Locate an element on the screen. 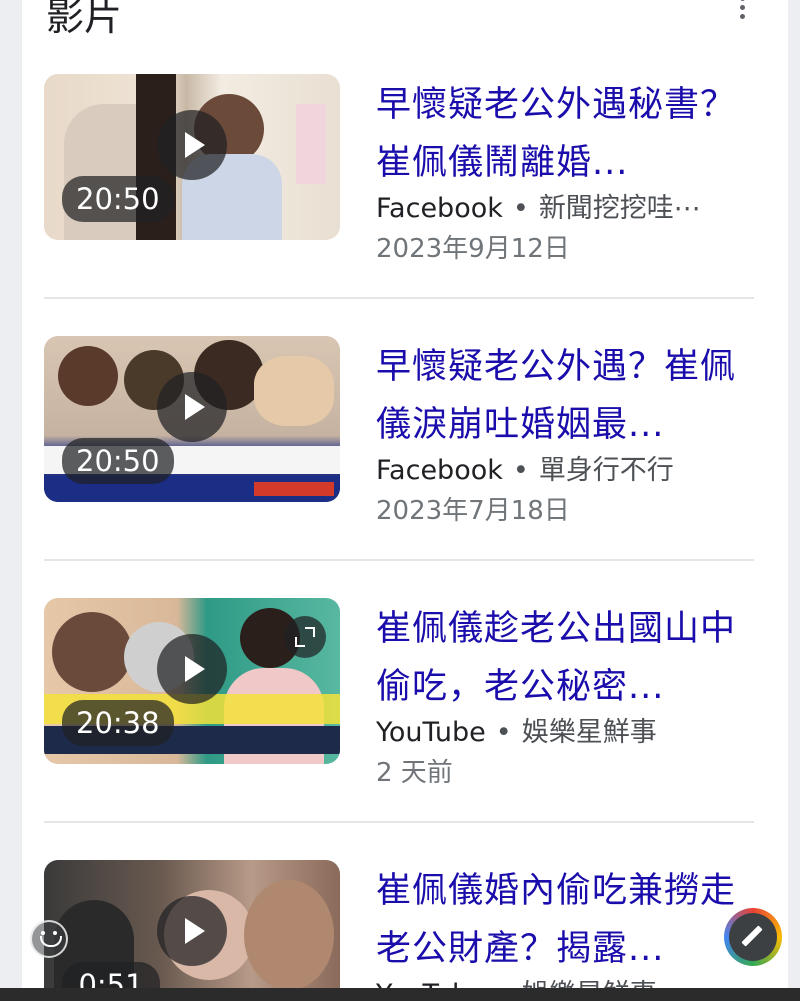  duration-badge: 20:38 is located at coordinates (118, 723).